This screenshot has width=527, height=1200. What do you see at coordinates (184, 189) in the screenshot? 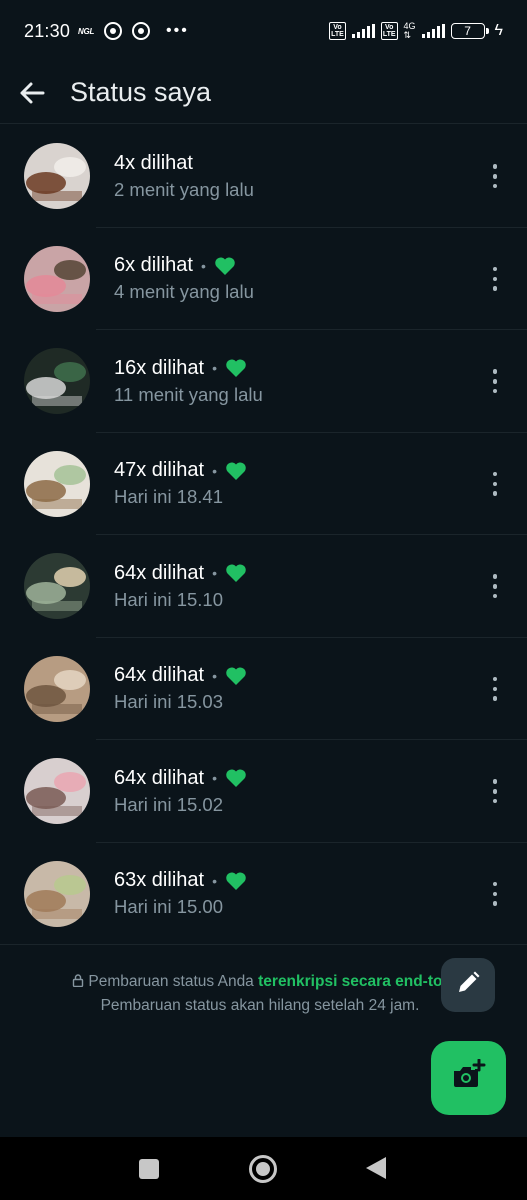
I see `status-time: 2 menit yang lalu` at bounding box center [184, 189].